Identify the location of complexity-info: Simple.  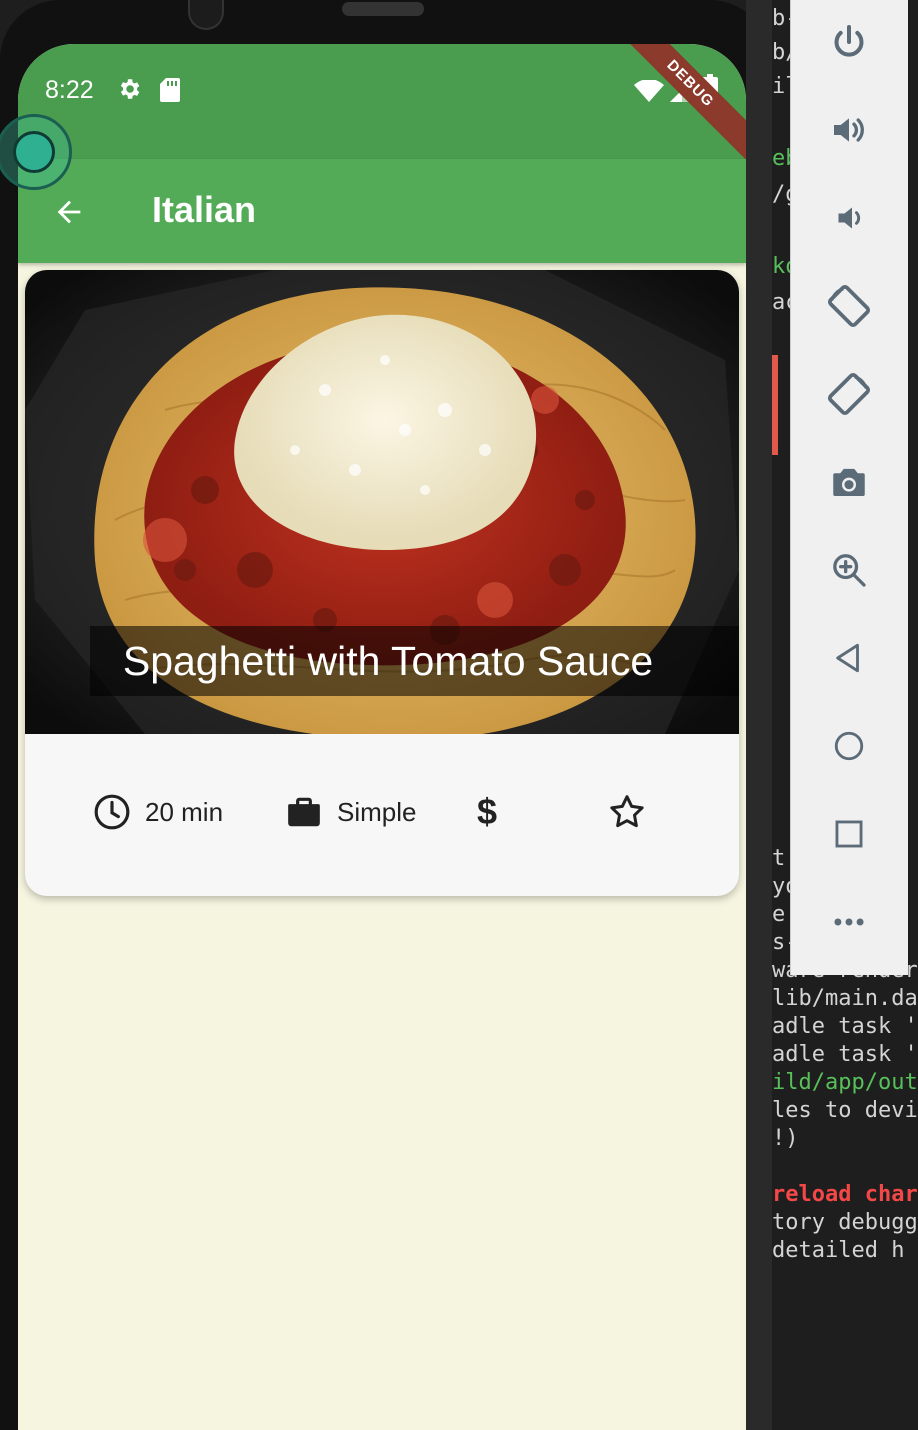
(350, 812).